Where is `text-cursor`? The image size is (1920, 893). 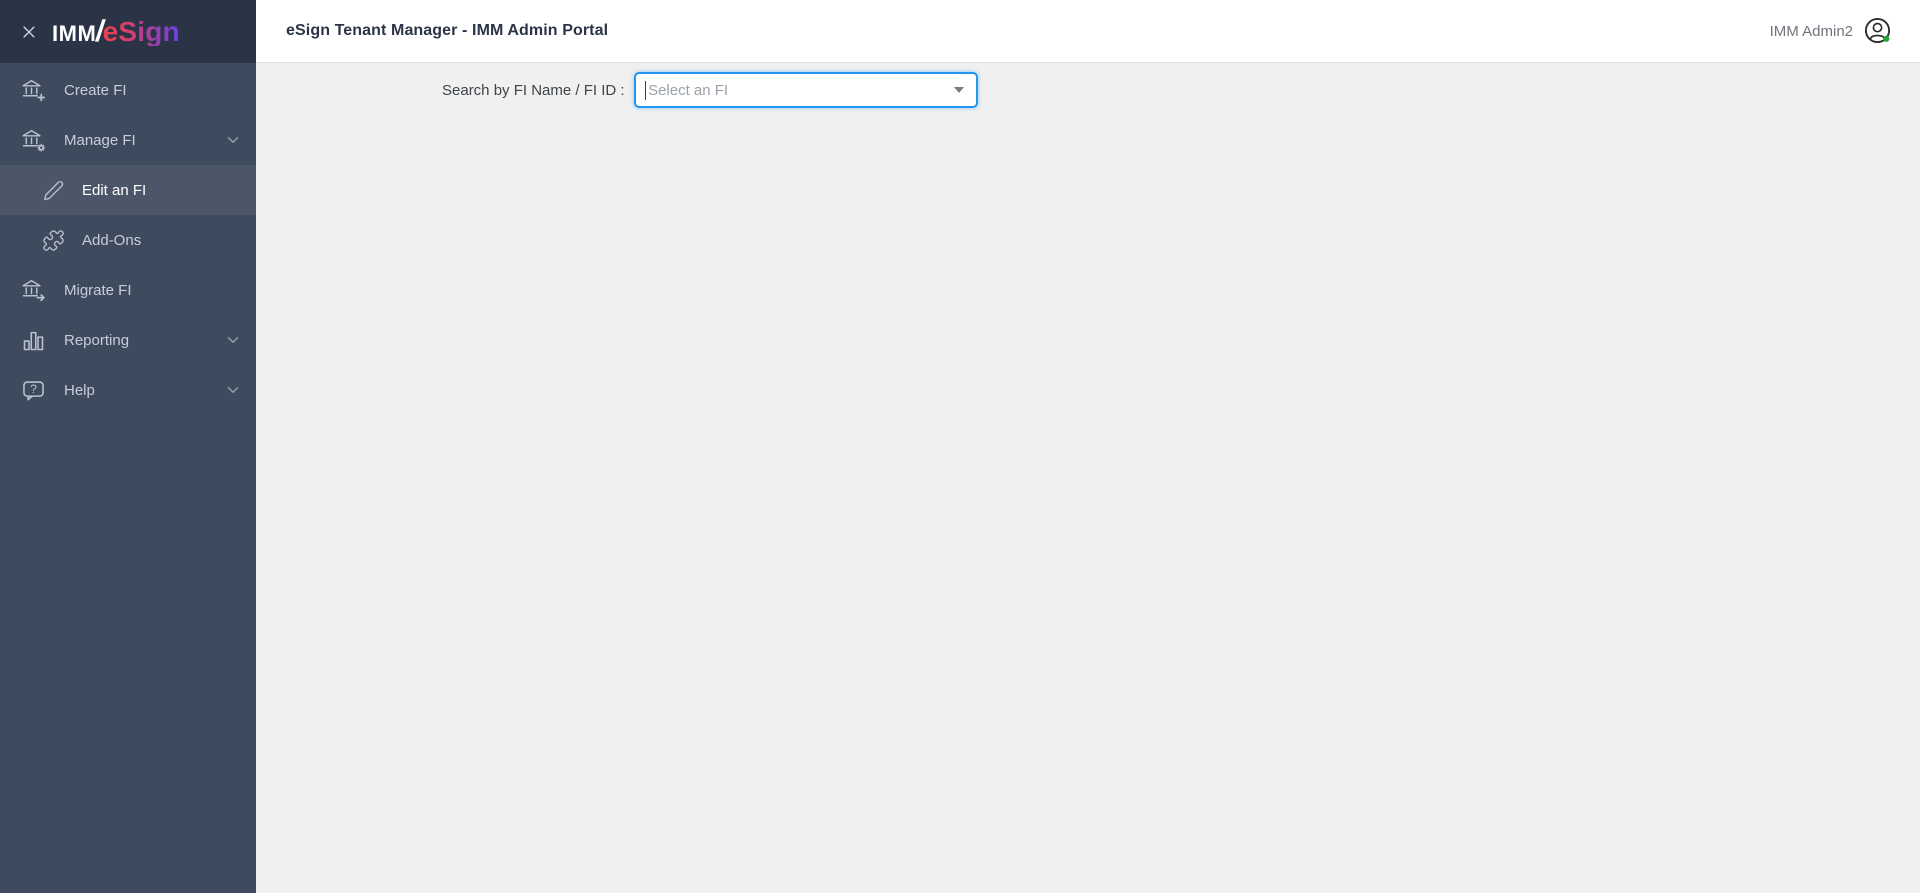
text-cursor is located at coordinates (645, 90).